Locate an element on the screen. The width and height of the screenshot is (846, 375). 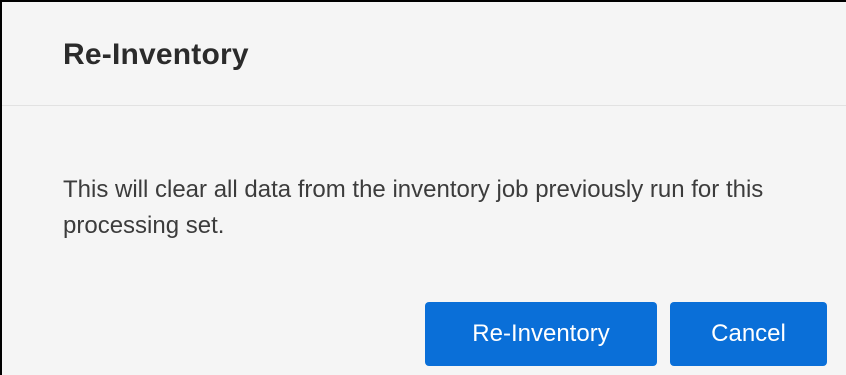
dialog-title: Re-Inventory is located at coordinates (156, 54).